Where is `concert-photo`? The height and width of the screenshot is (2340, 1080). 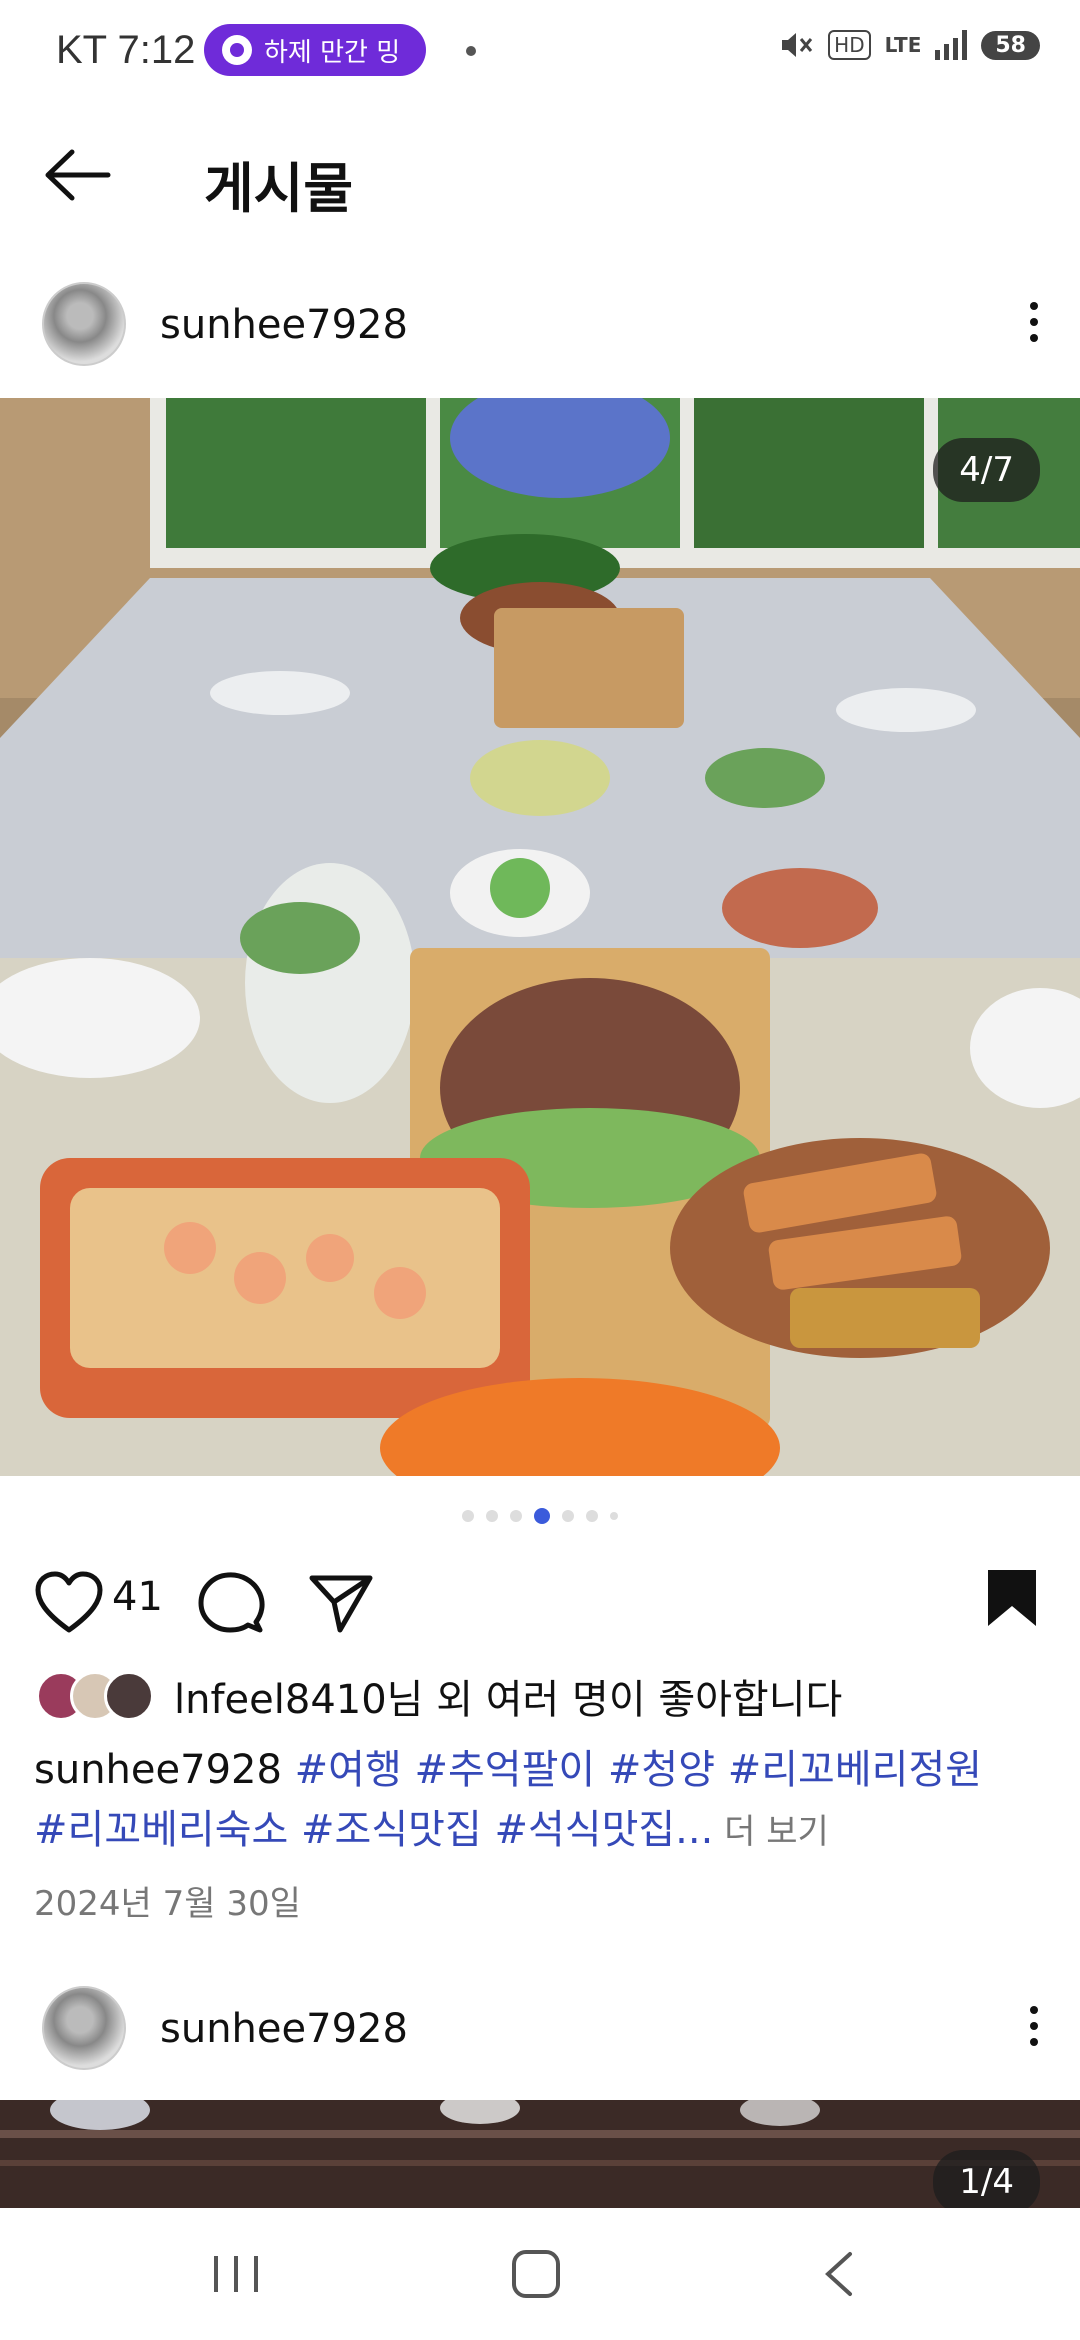 concert-photo is located at coordinates (540, 2154).